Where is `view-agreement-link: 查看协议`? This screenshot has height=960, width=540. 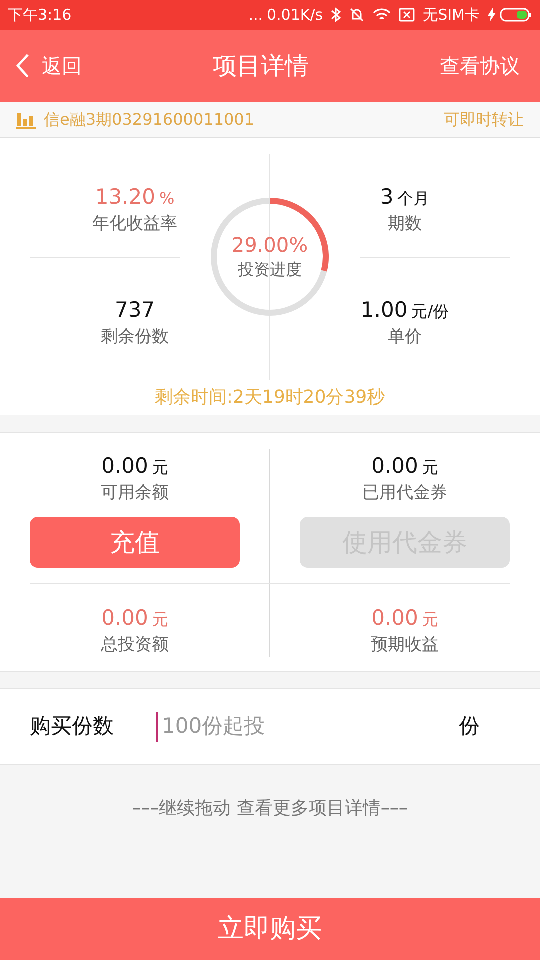
view-agreement-link: 查看协议 is located at coordinates (480, 66).